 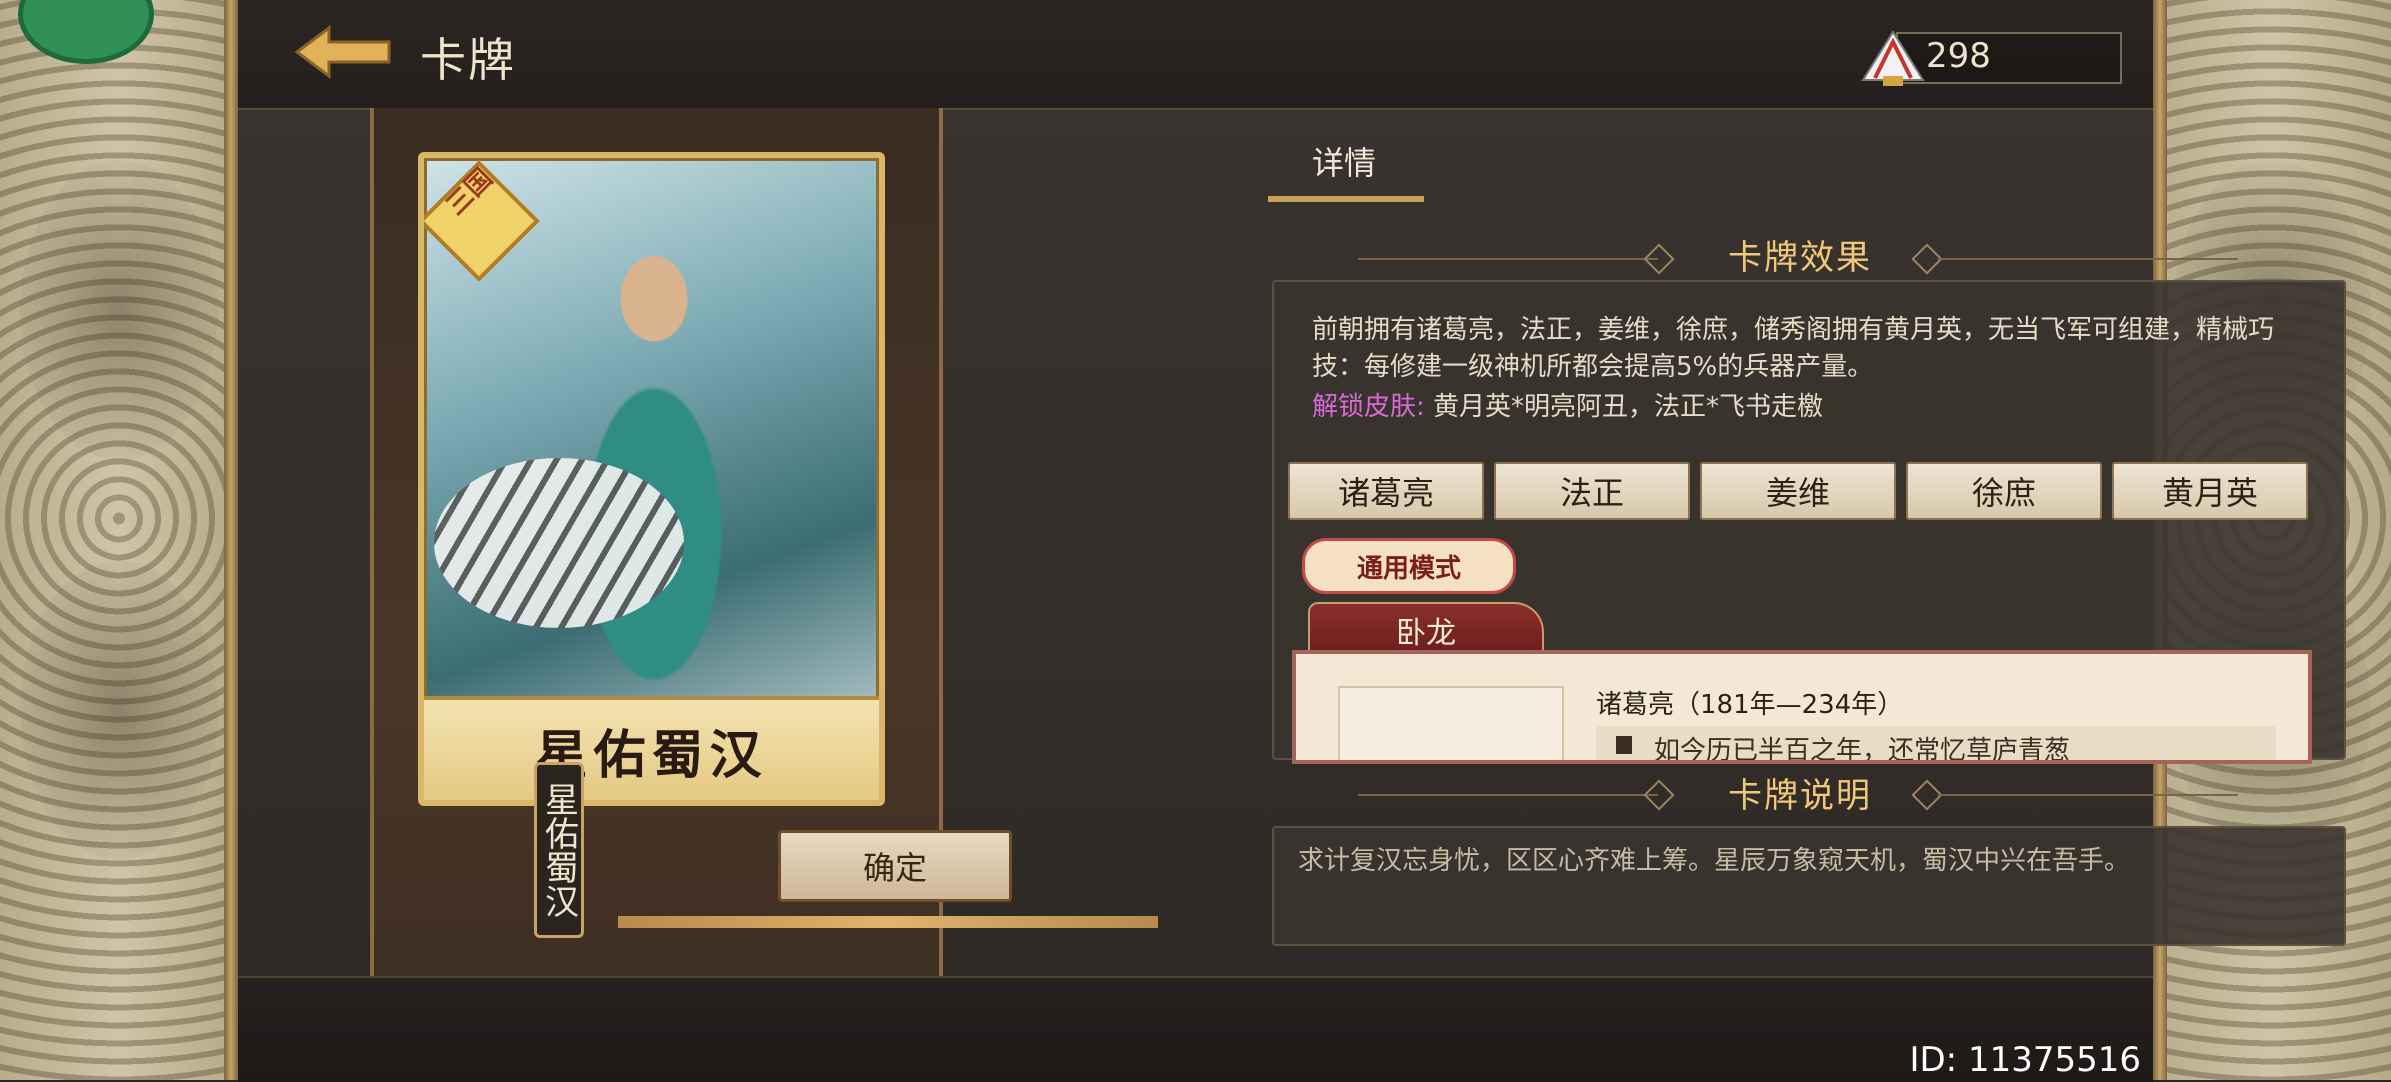 I want to click on unlock-skin-label: 解锁皮肤:, so click(x=1368, y=407).